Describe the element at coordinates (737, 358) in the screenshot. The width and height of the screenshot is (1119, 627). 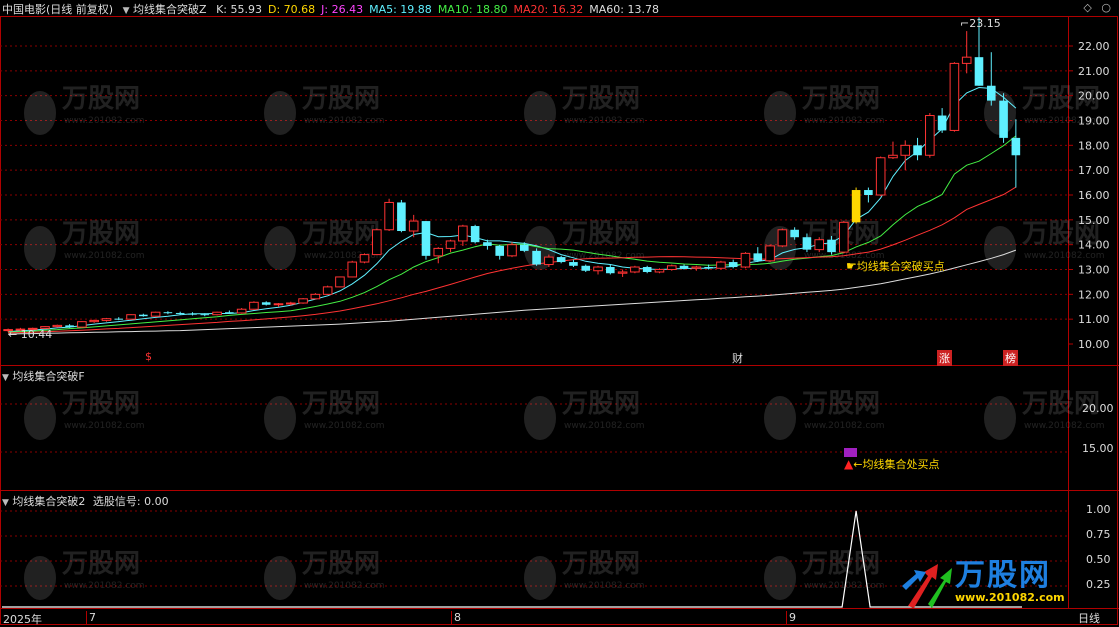
I see `event-marker-finance: 财` at that location.